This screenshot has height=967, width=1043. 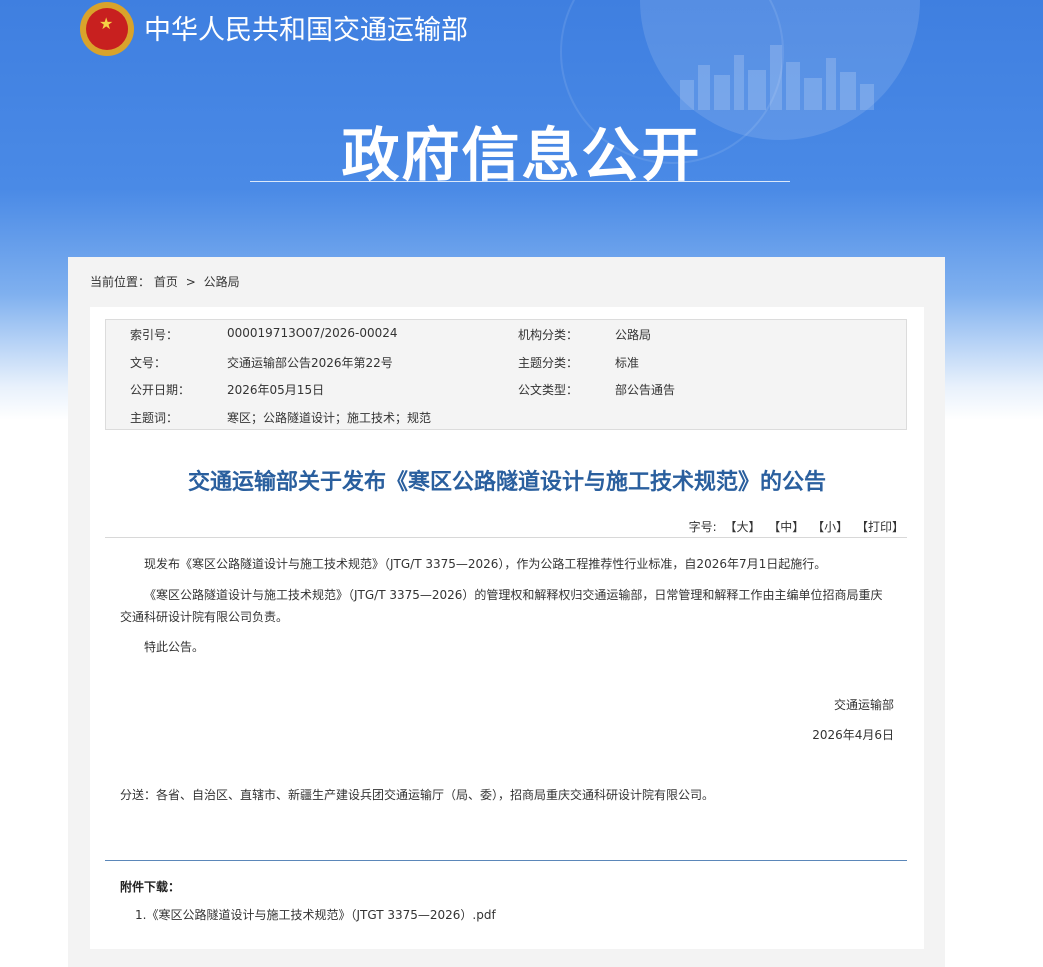 What do you see at coordinates (521, 155) in the screenshot?
I see `banner-title: 政府信息公开` at bounding box center [521, 155].